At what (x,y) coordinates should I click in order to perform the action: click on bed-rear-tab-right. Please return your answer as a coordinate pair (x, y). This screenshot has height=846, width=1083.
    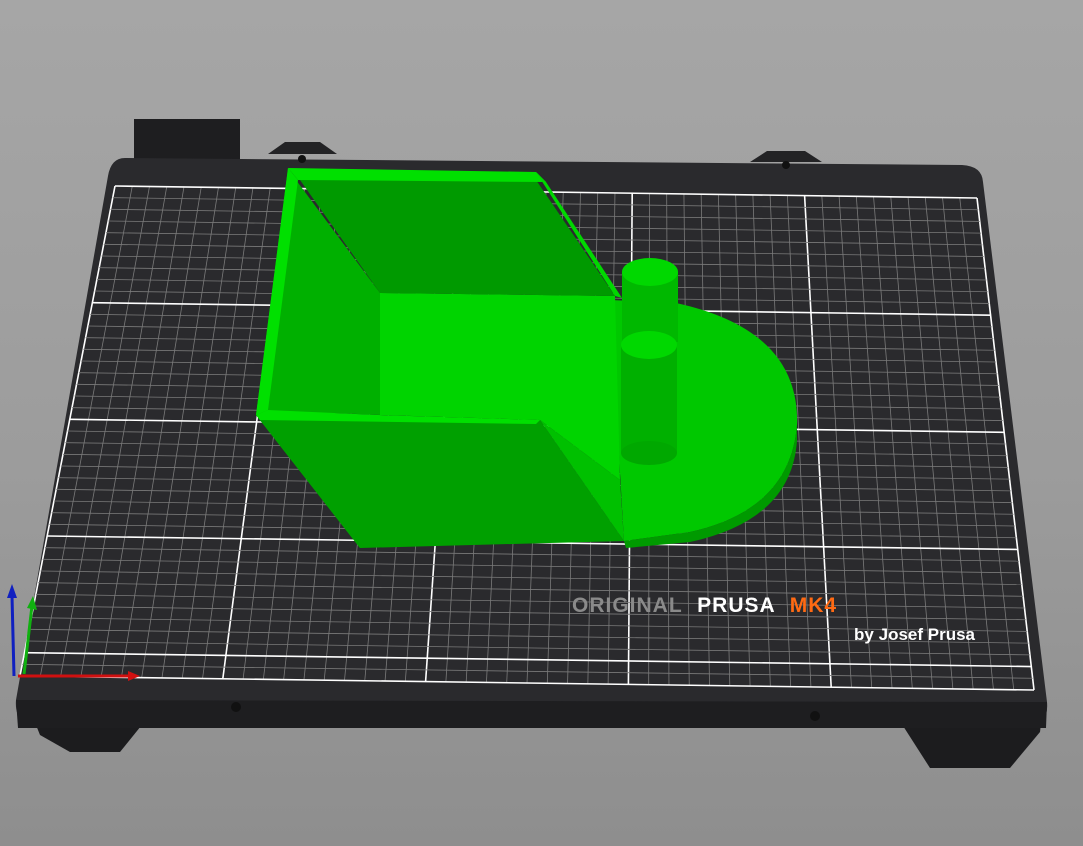
    Looking at the image, I should click on (786, 156).